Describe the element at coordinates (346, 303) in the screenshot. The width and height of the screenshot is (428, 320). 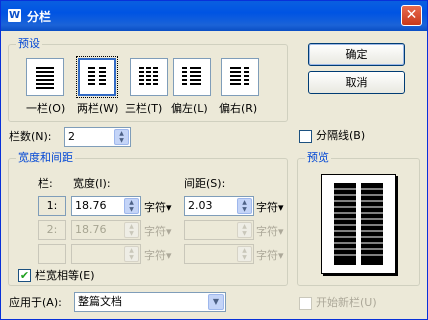
I see `new-column-label: 开始新栏(U)` at that location.